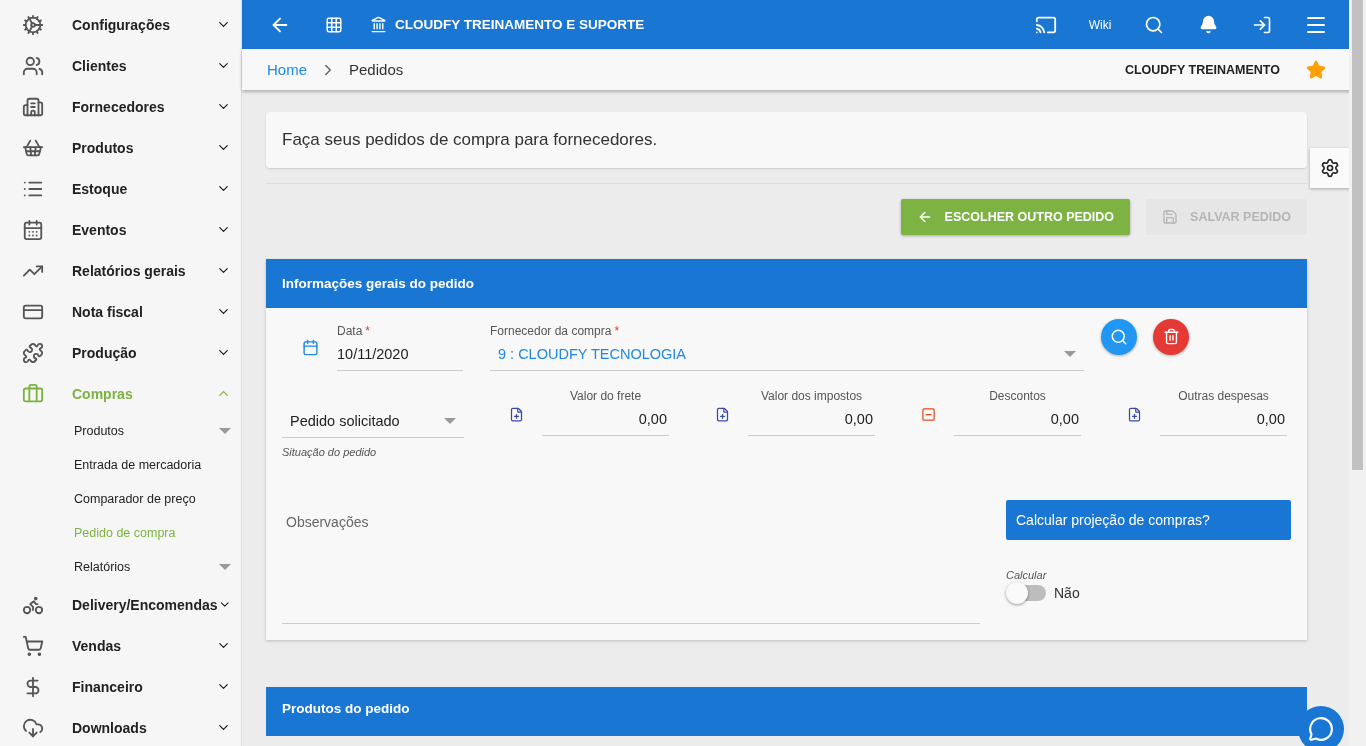  What do you see at coordinates (120, 229) in the screenshot?
I see `sidebar-item: Eventos` at bounding box center [120, 229].